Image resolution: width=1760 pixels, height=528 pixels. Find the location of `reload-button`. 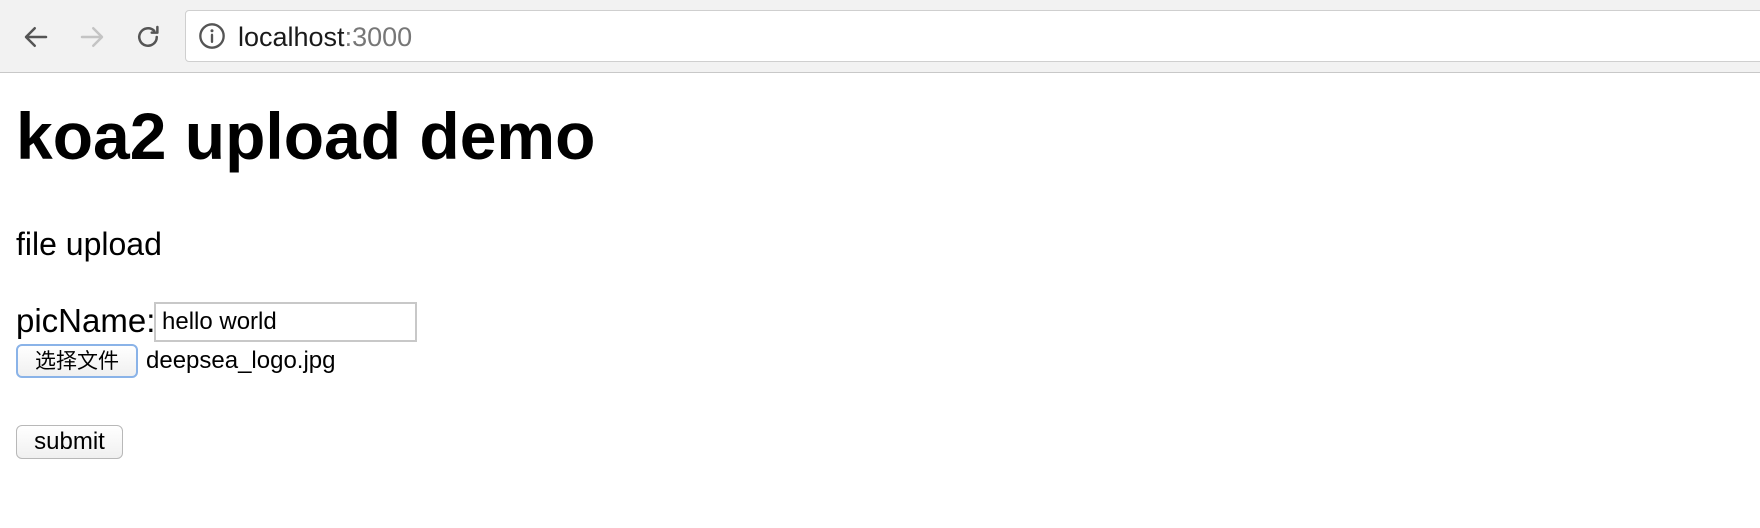

reload-button is located at coordinates (148, 37).